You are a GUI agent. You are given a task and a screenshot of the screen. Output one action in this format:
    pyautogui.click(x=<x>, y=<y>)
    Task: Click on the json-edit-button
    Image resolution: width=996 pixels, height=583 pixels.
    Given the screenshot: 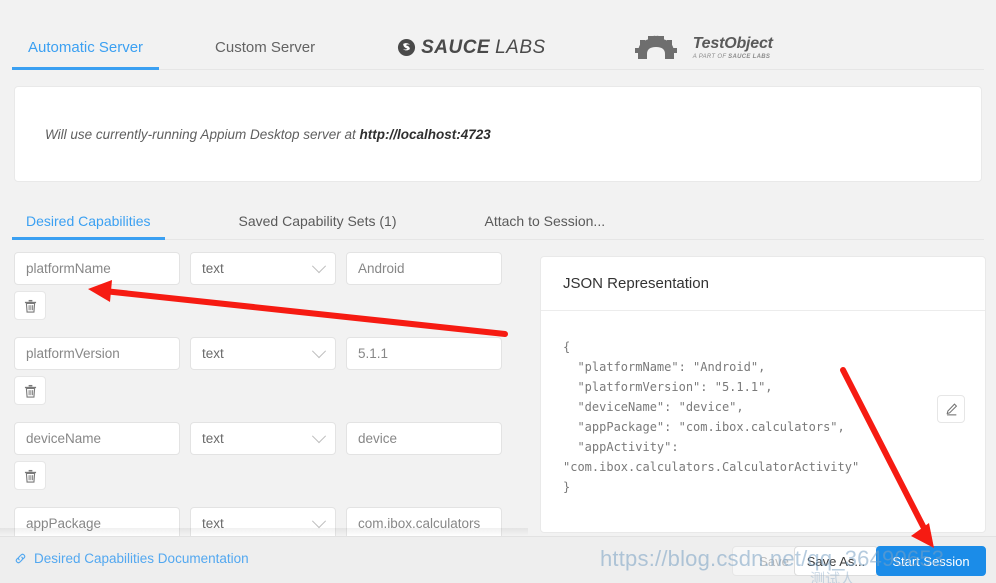 What is the action you would take?
    pyautogui.click(x=951, y=409)
    